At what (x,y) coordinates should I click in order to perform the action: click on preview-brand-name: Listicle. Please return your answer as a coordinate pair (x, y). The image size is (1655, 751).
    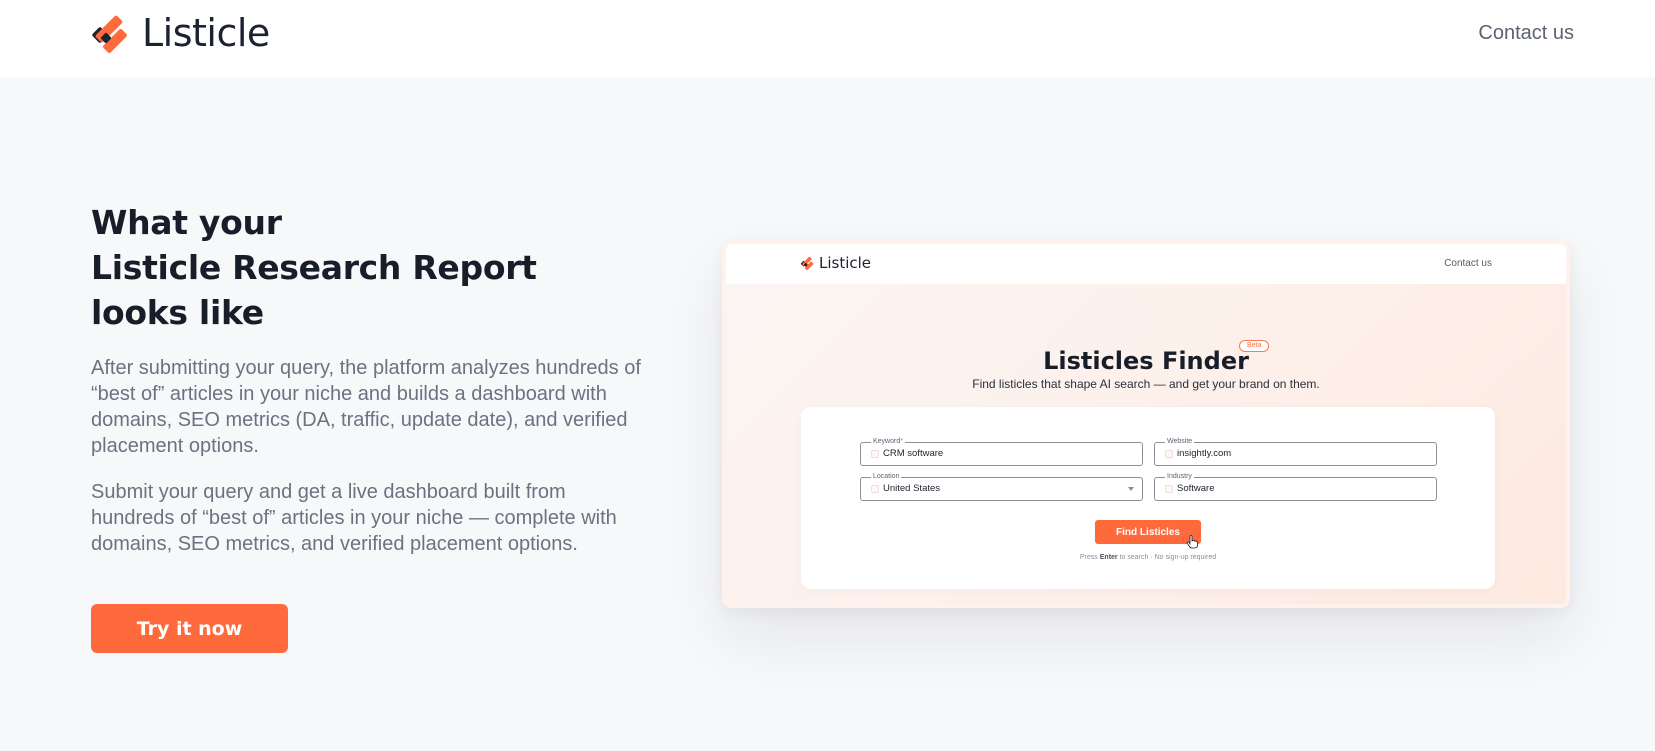
    Looking at the image, I should click on (845, 263).